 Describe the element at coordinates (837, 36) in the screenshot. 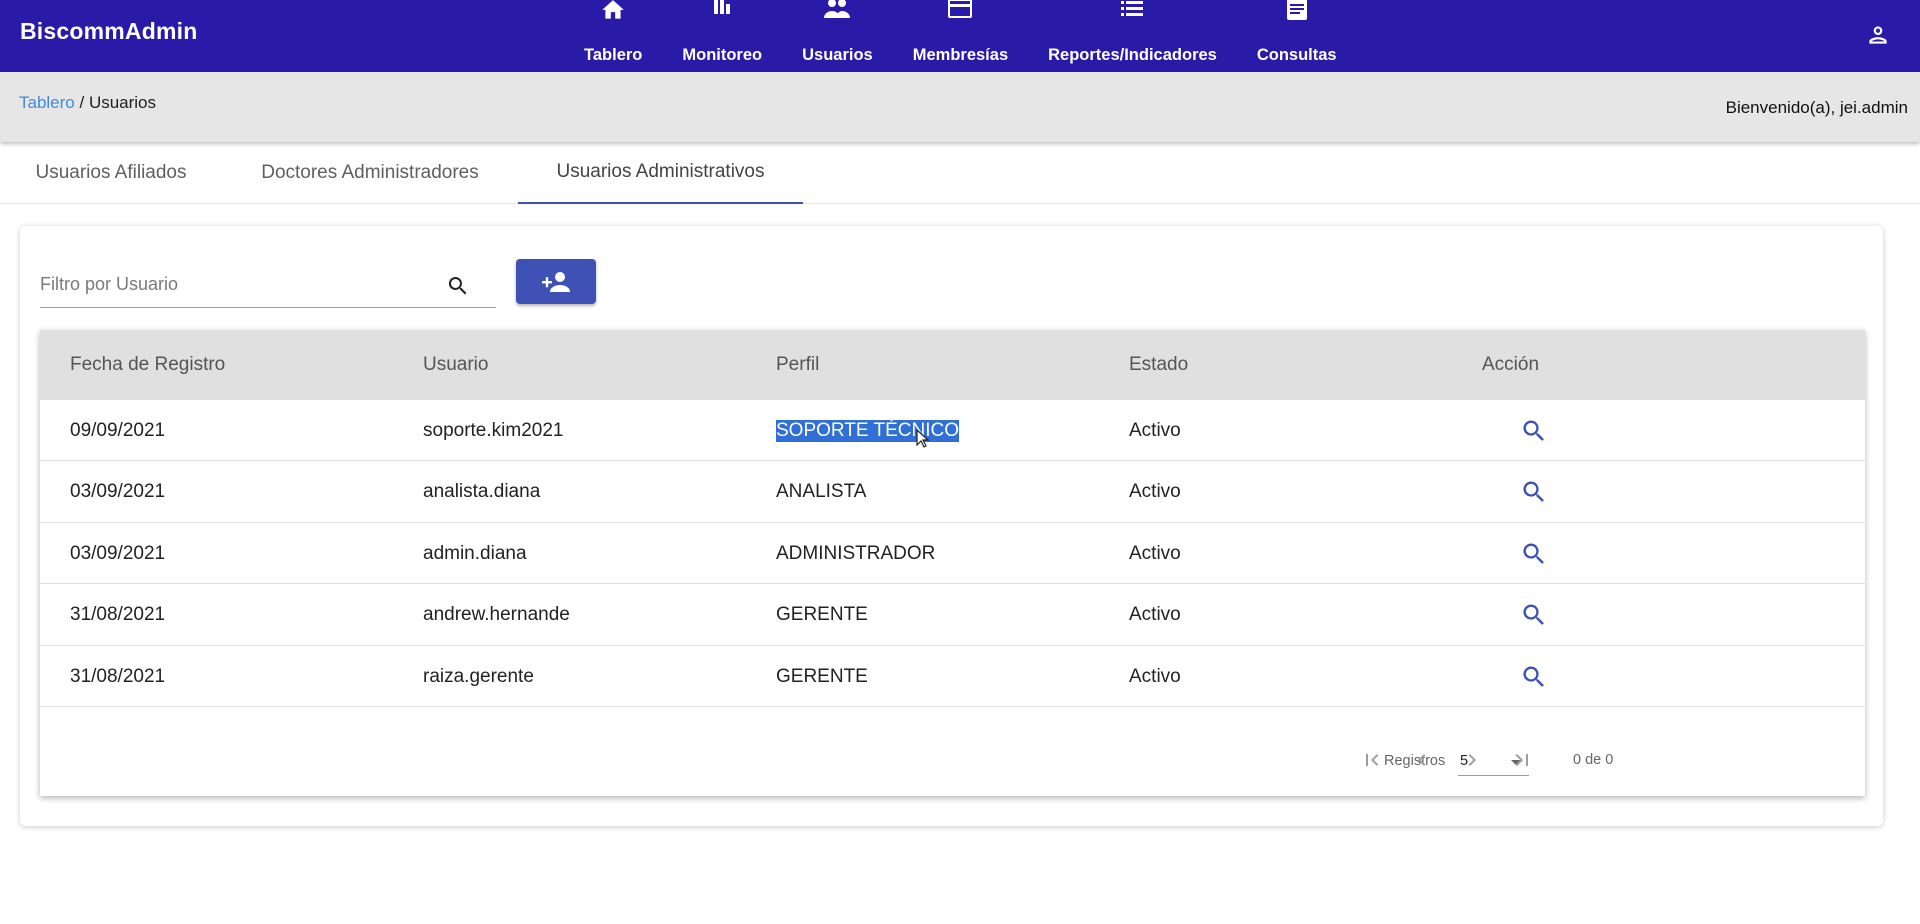

I see `nav-item-usuarios: Usuarios` at that location.